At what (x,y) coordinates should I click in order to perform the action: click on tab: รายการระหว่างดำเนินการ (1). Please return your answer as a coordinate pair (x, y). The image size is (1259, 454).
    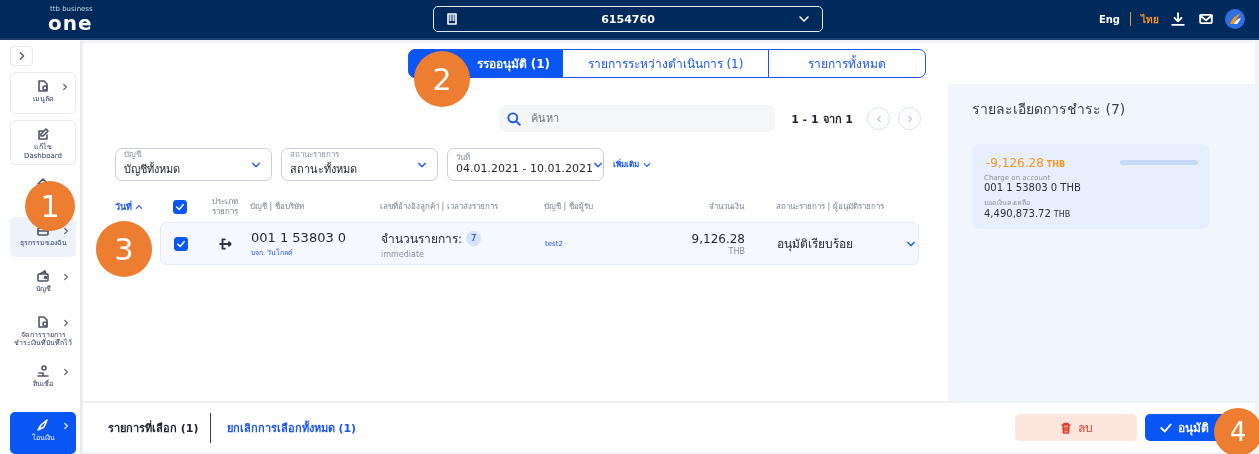
    Looking at the image, I should click on (665, 63).